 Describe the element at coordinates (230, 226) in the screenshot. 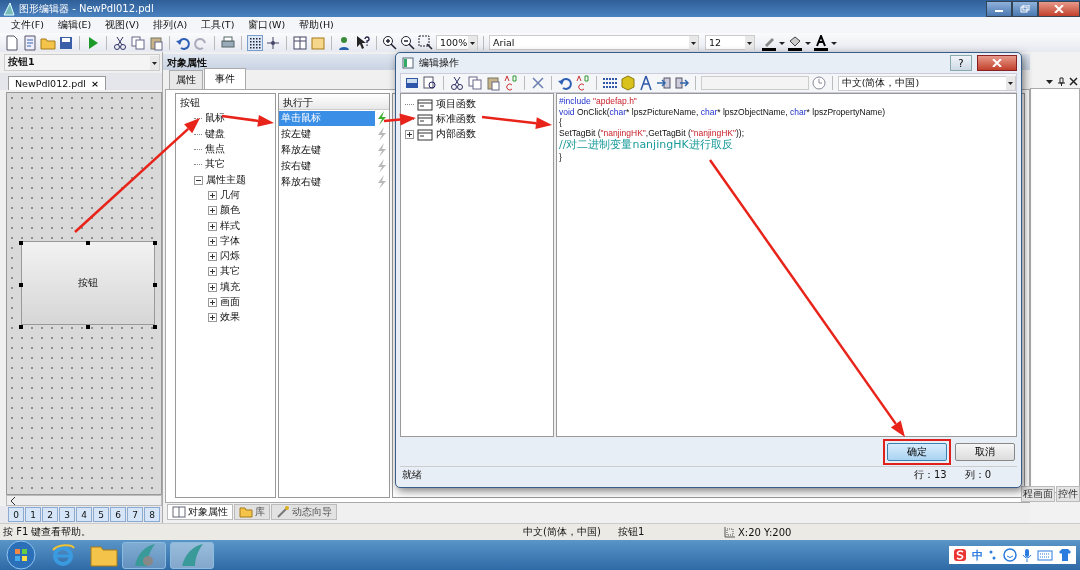

I see `tree-item: 样式` at that location.